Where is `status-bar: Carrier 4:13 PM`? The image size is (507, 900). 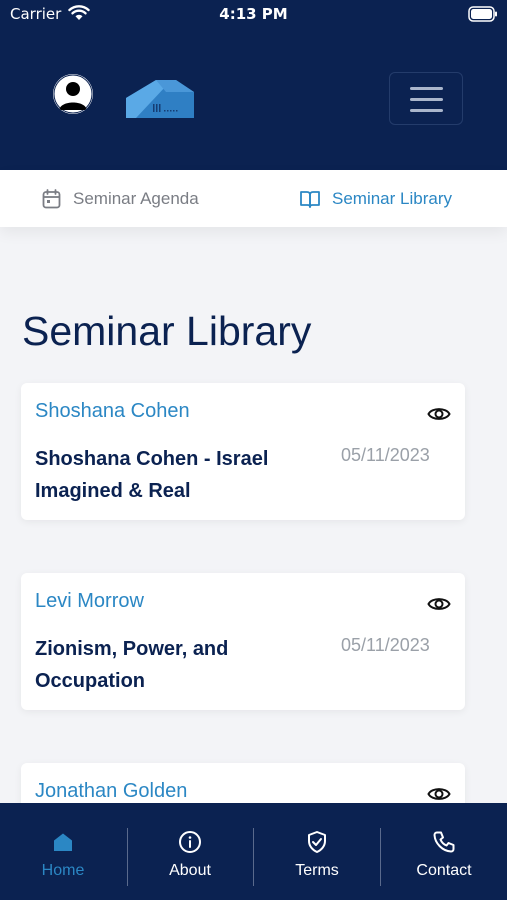 status-bar: Carrier 4:13 PM is located at coordinates (253, 15).